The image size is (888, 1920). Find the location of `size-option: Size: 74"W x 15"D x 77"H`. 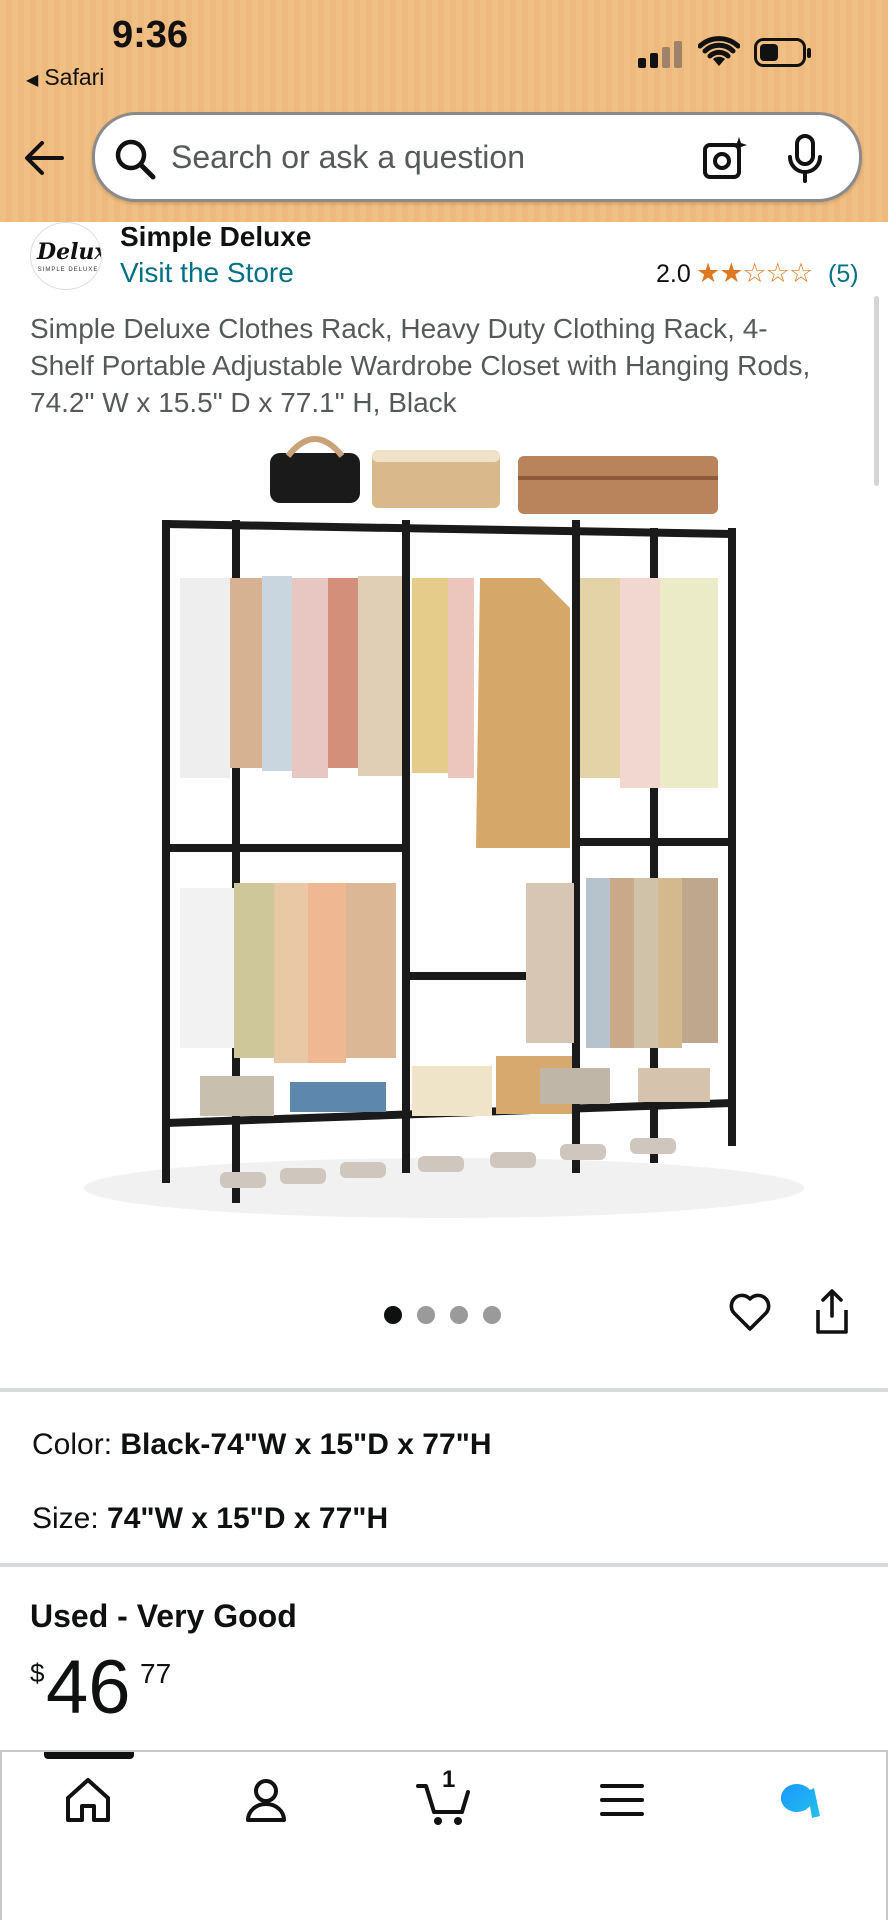

size-option: Size: 74"W x 15"D x 77"H is located at coordinates (210, 1519).